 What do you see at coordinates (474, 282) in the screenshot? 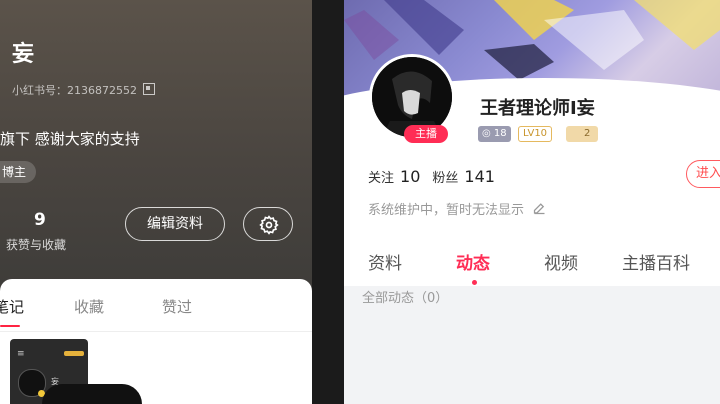
I see `active-tab-indicator` at bounding box center [474, 282].